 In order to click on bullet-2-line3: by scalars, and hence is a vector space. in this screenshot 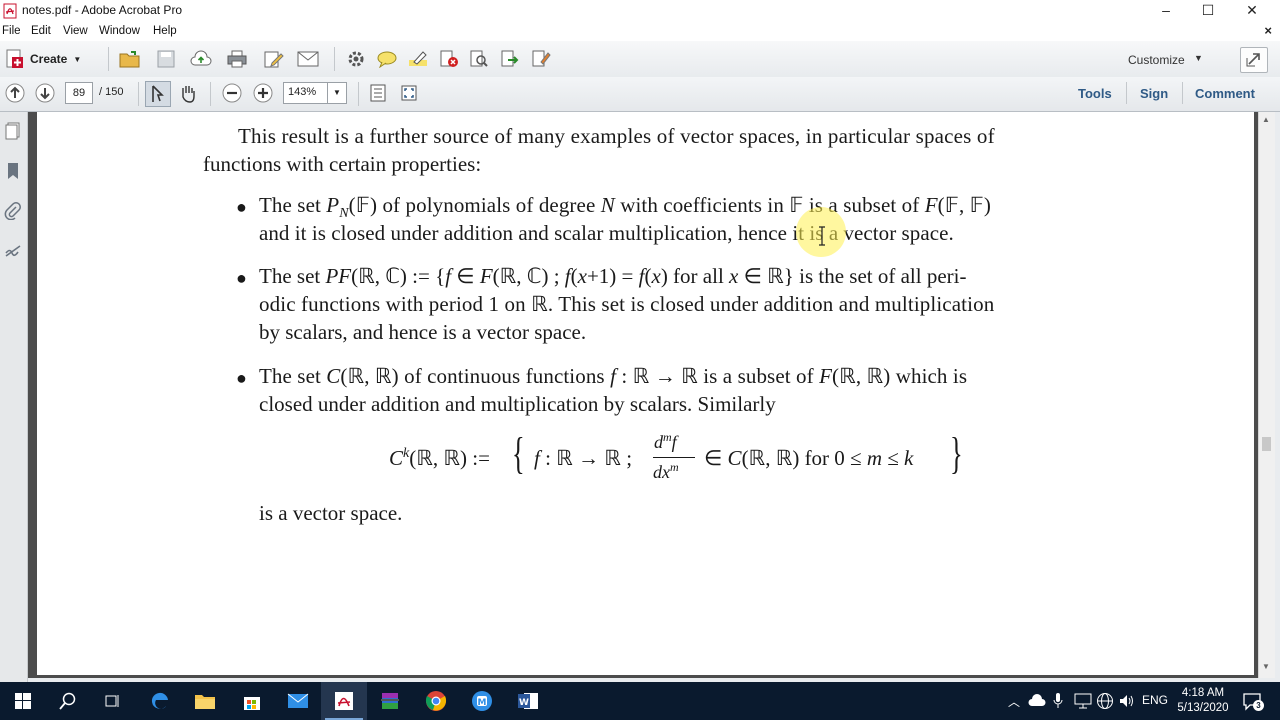, I will do `click(423, 332)`.